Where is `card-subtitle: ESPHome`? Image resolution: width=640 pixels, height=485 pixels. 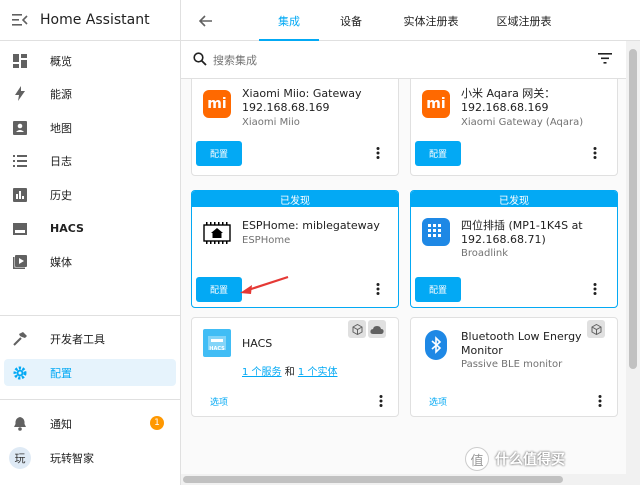
card-subtitle: ESPHome is located at coordinates (266, 240).